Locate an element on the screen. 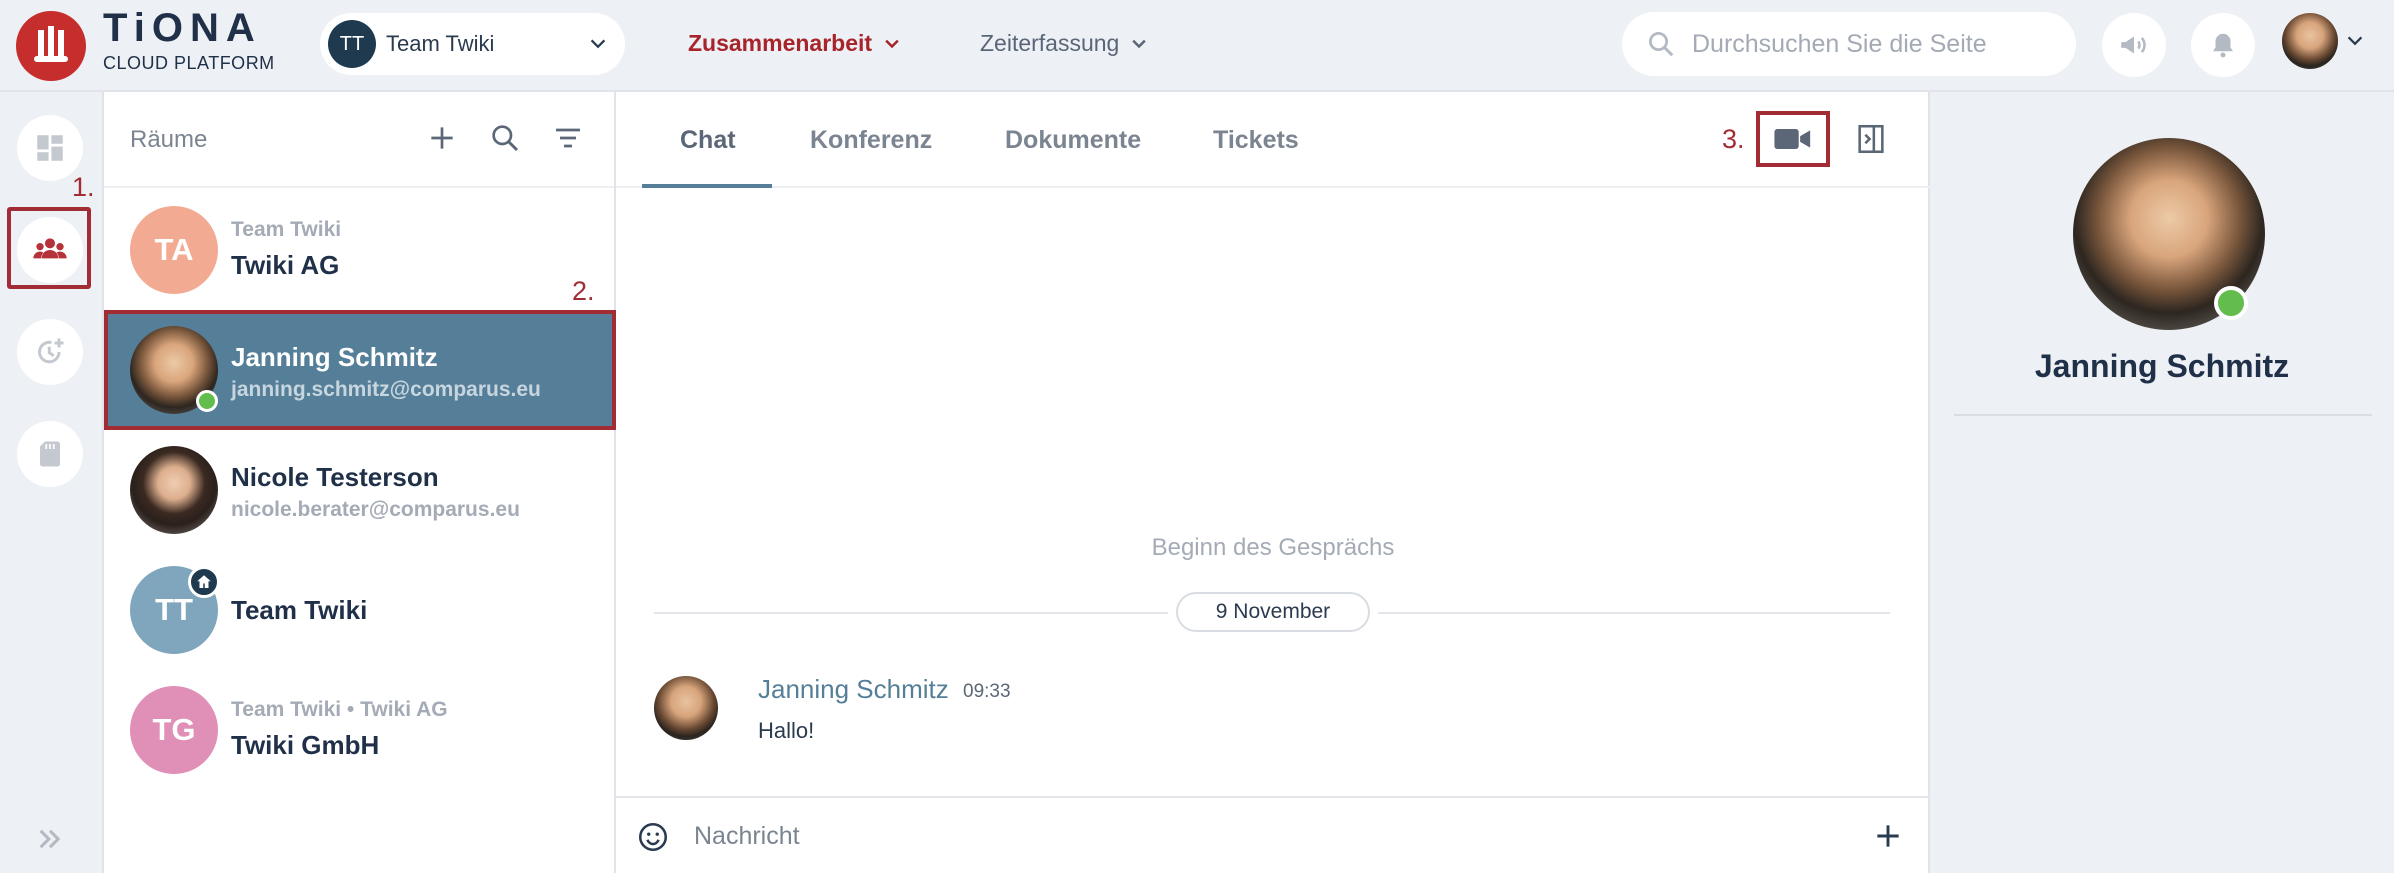 The image size is (2394, 873). clock-add-icon is located at coordinates (51, 351).